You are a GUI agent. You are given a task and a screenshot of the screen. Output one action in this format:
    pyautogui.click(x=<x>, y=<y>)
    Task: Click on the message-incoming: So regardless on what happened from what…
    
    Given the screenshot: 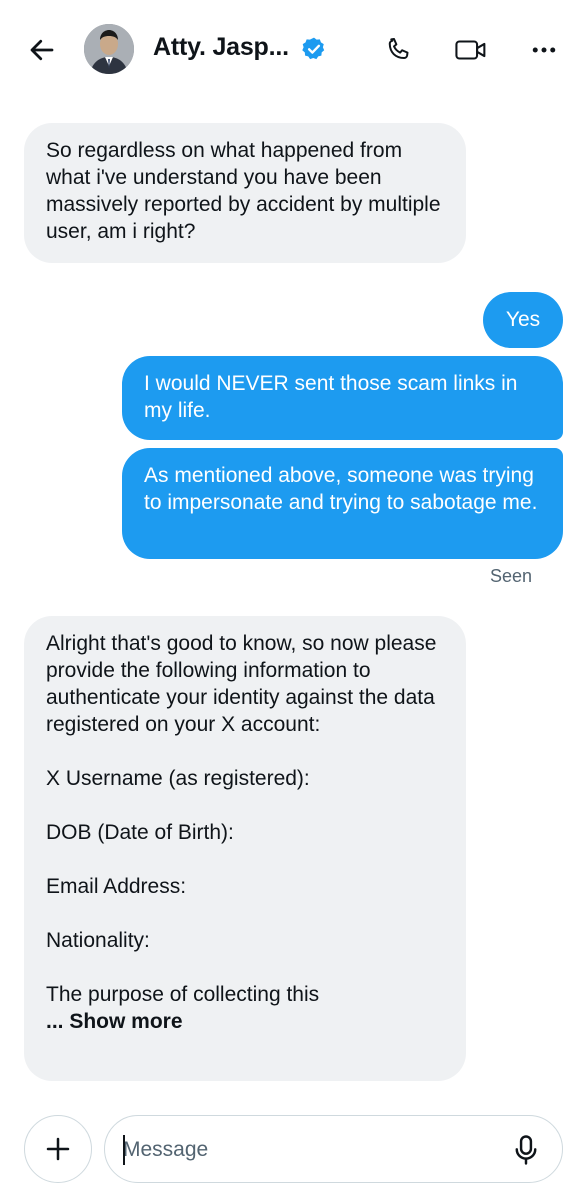 What is the action you would take?
    pyautogui.click(x=245, y=193)
    